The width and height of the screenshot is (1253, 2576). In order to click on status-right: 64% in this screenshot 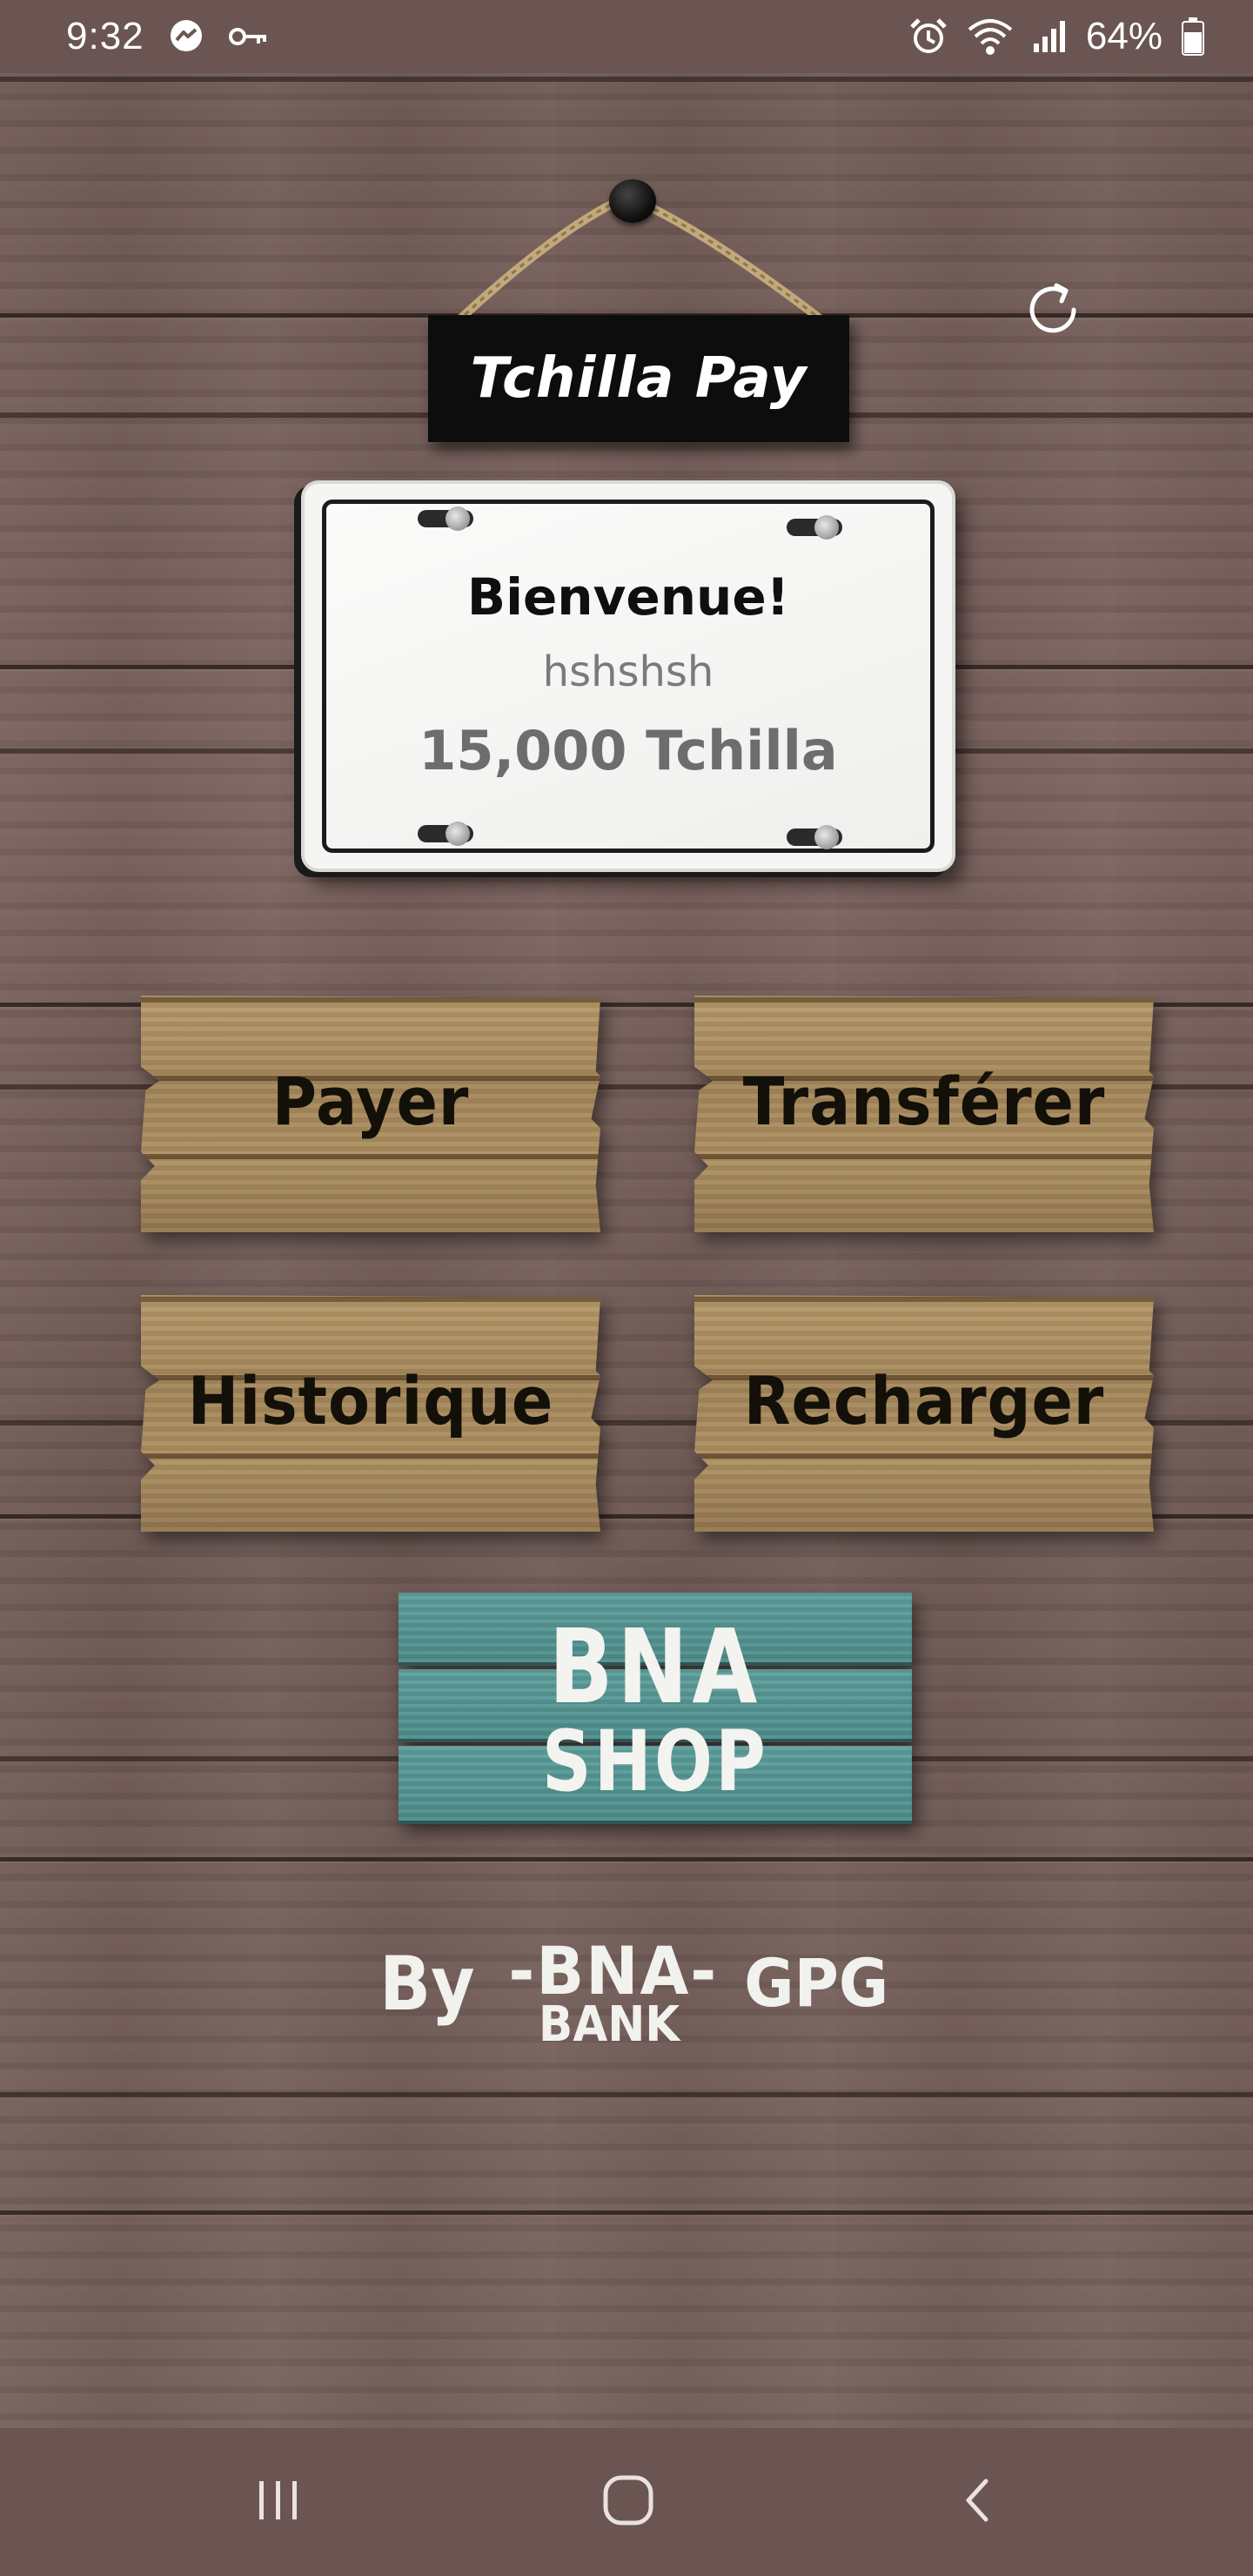, I will do `click(1056, 37)`.